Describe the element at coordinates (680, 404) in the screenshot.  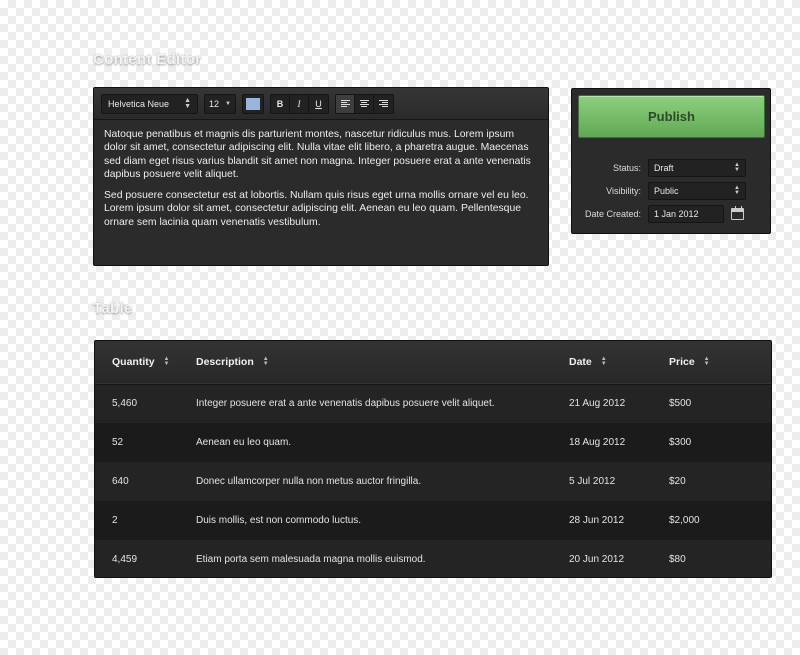
I see `cell-price: $500` at that location.